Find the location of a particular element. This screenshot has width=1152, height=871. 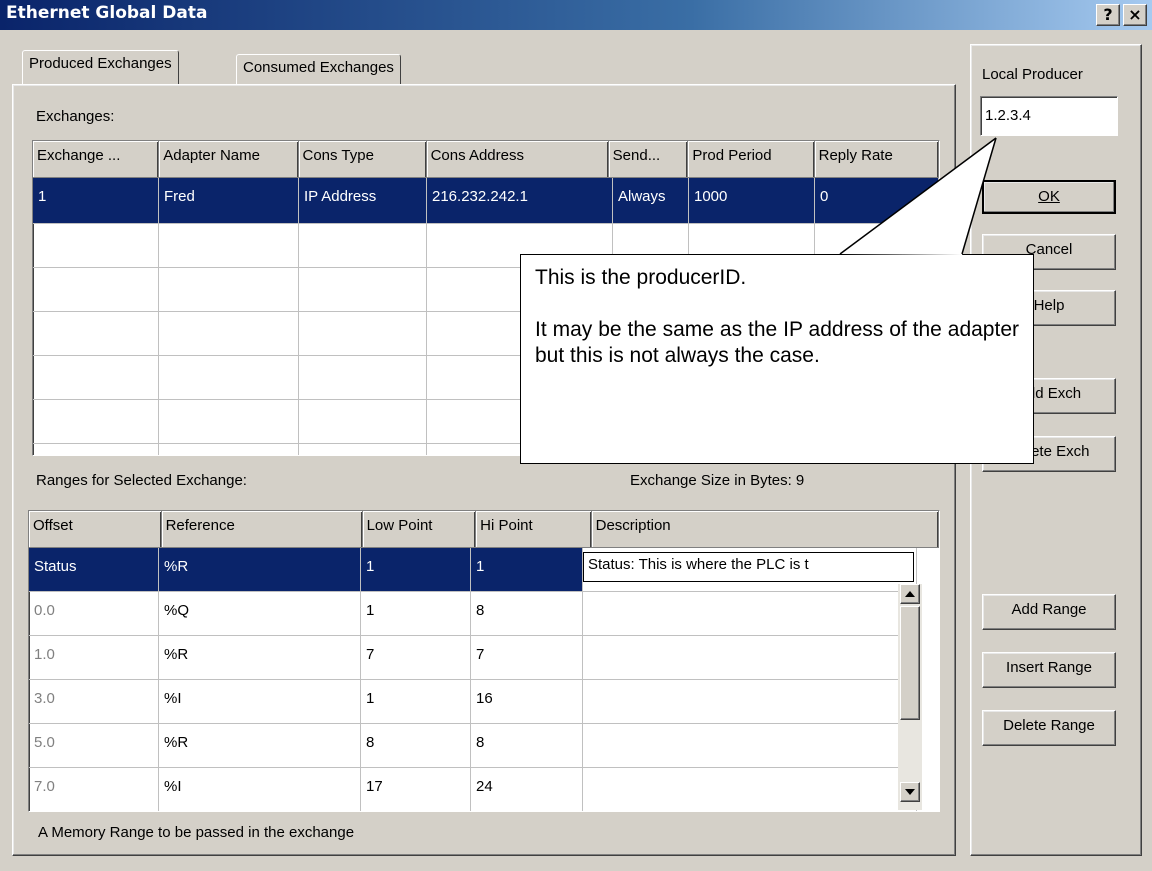

cons-type-cell: IP Address is located at coordinates (363, 201).